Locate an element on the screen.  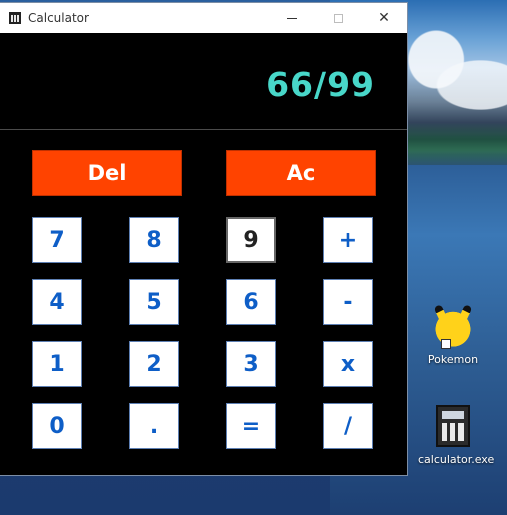
window-title: Calculator is located at coordinates (58, 18).